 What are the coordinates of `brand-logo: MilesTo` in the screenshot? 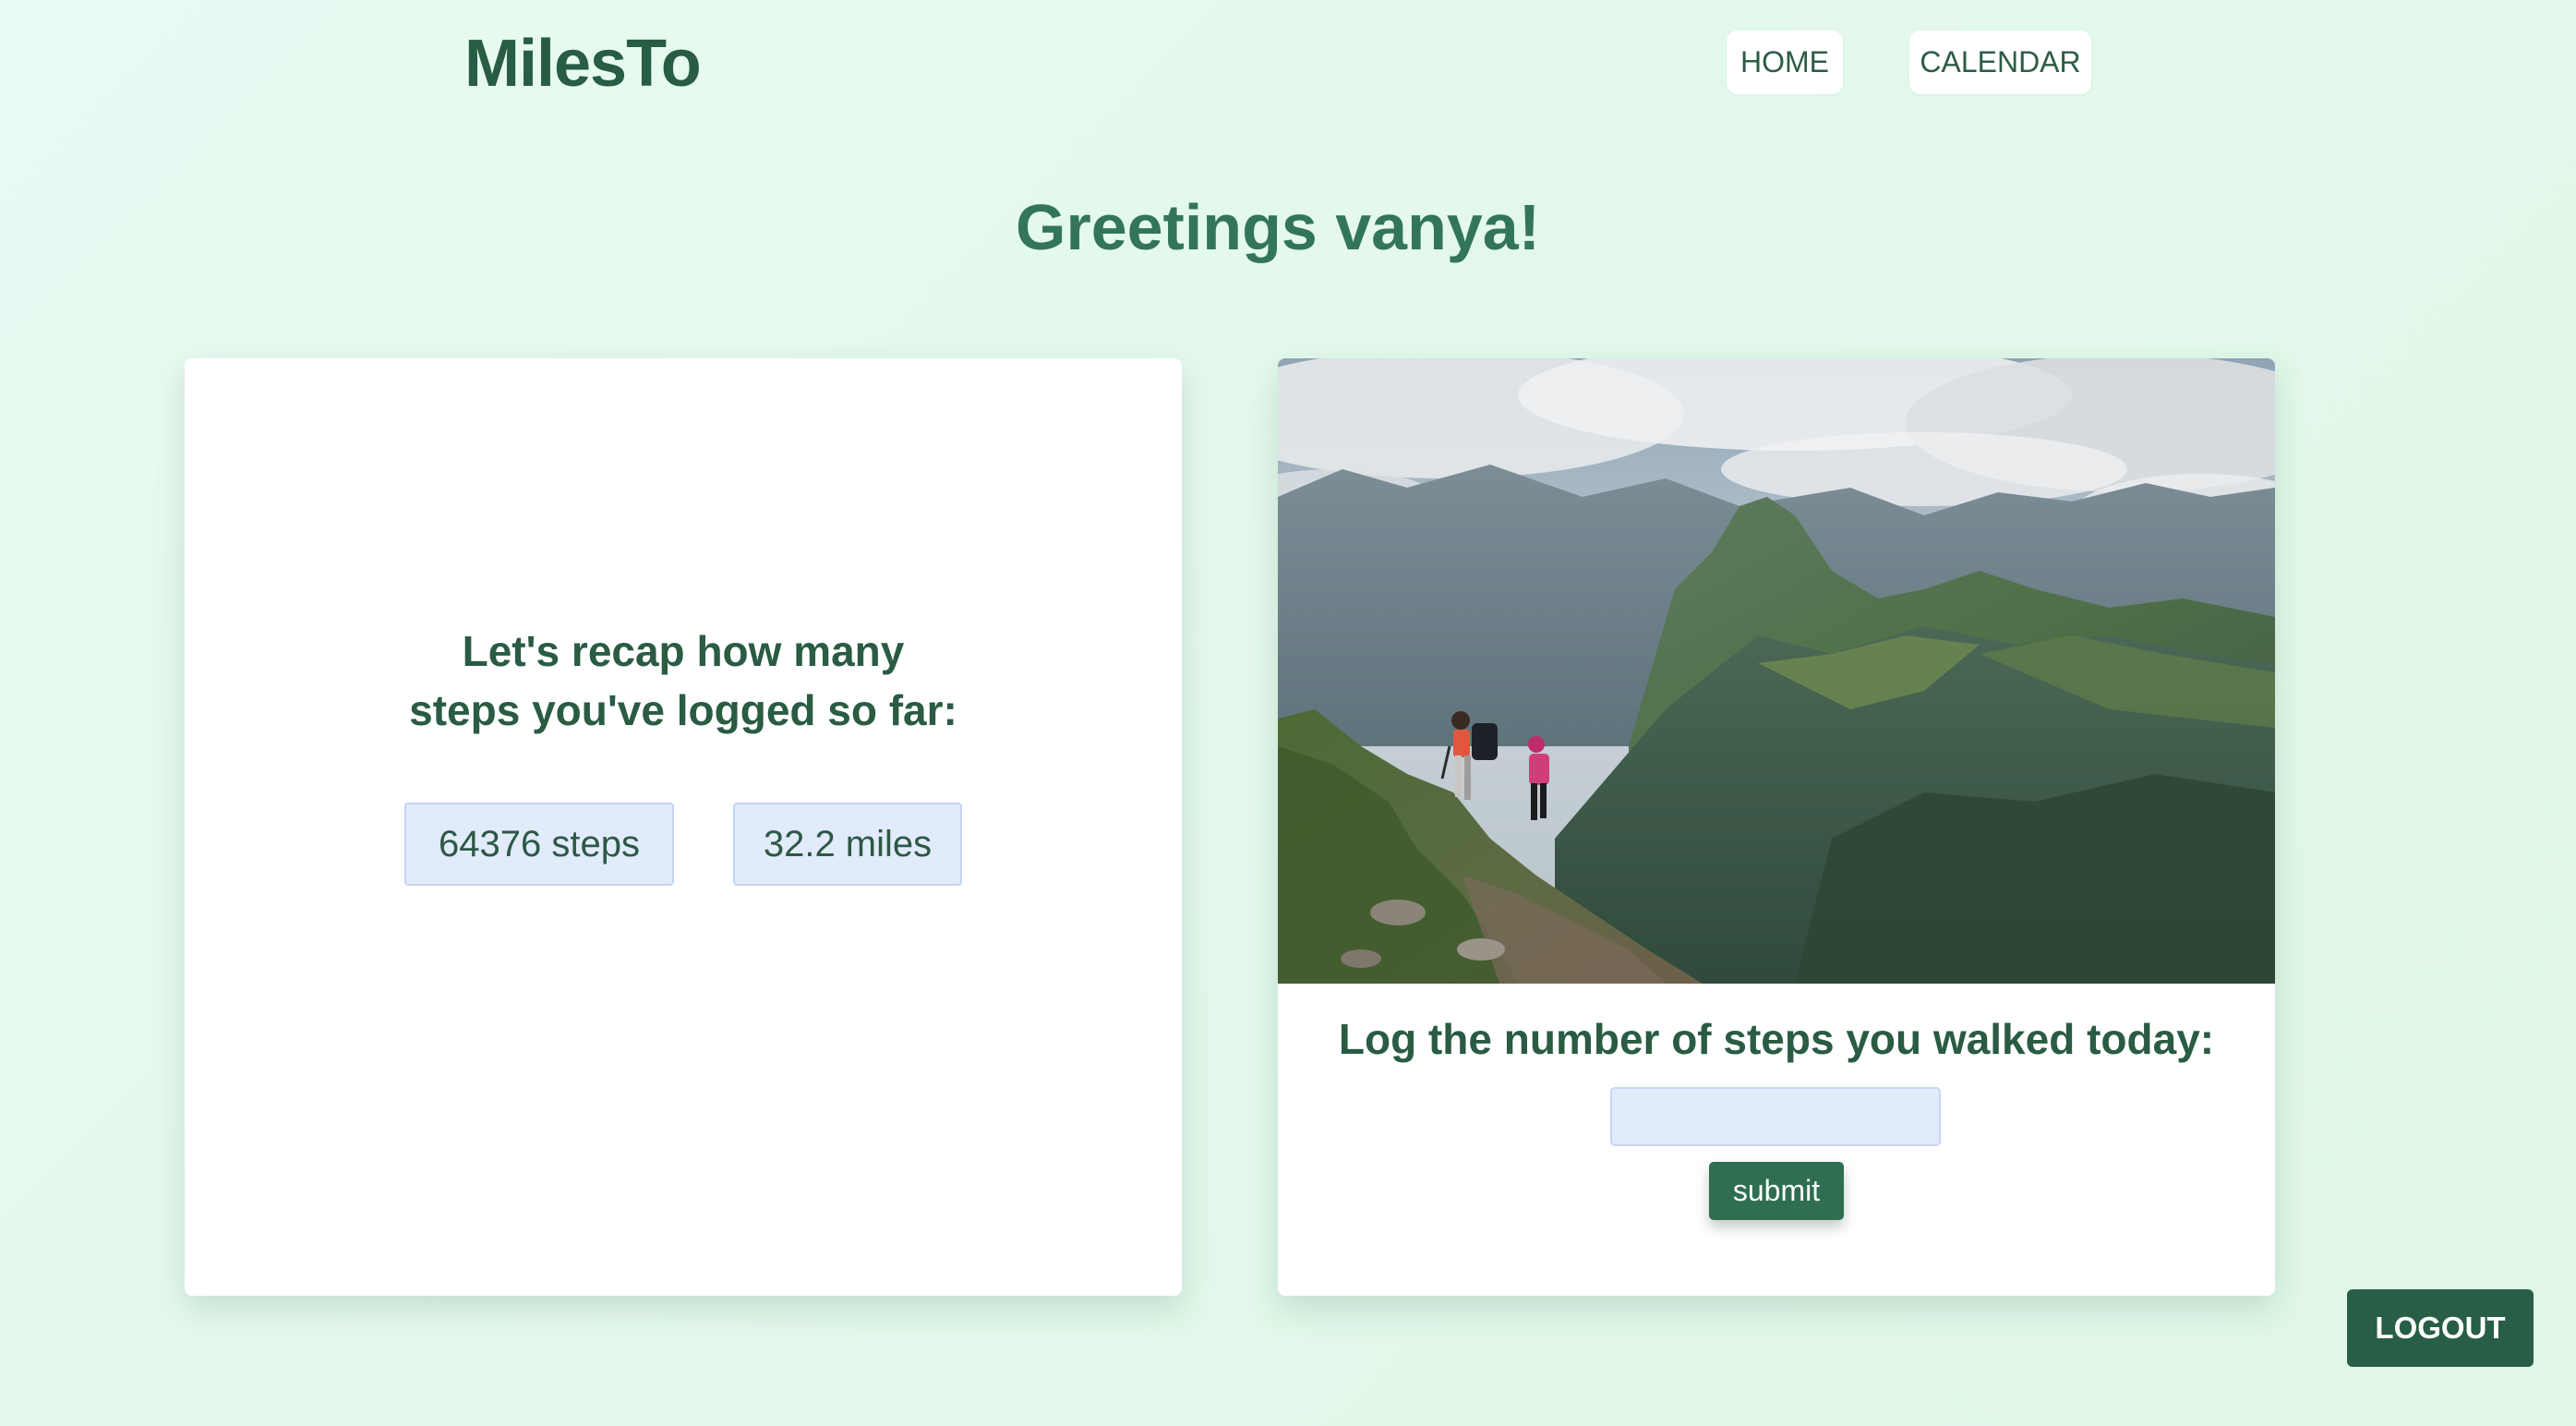 It's located at (583, 64).